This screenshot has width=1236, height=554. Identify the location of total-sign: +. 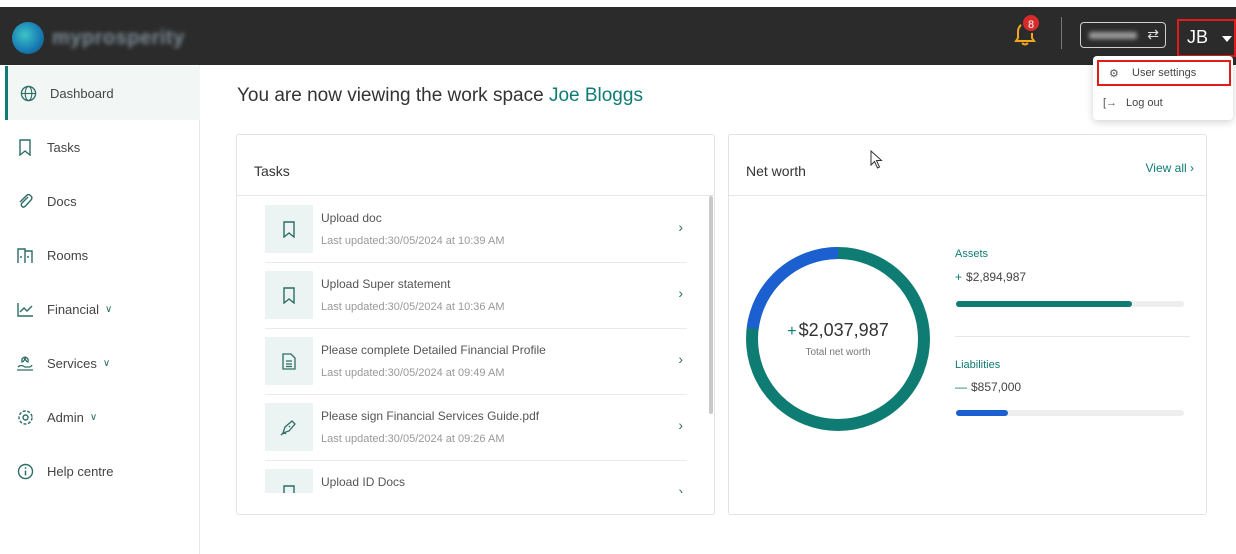
(792, 331).